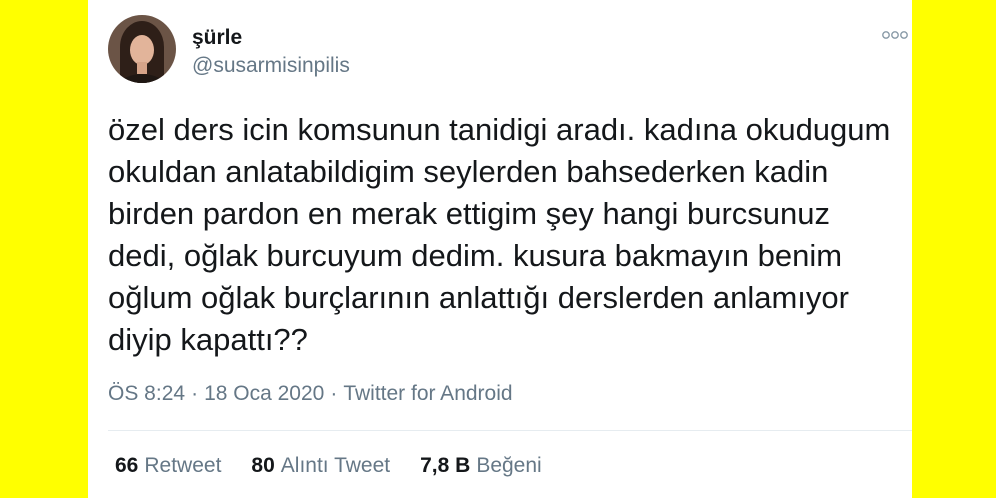  I want to click on author-name: şürle, so click(217, 38).